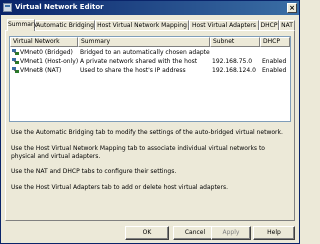 This screenshot has height=244, width=320. Describe the element at coordinates (275, 42) in the screenshot. I see `column-dhcp: DHCP` at that location.